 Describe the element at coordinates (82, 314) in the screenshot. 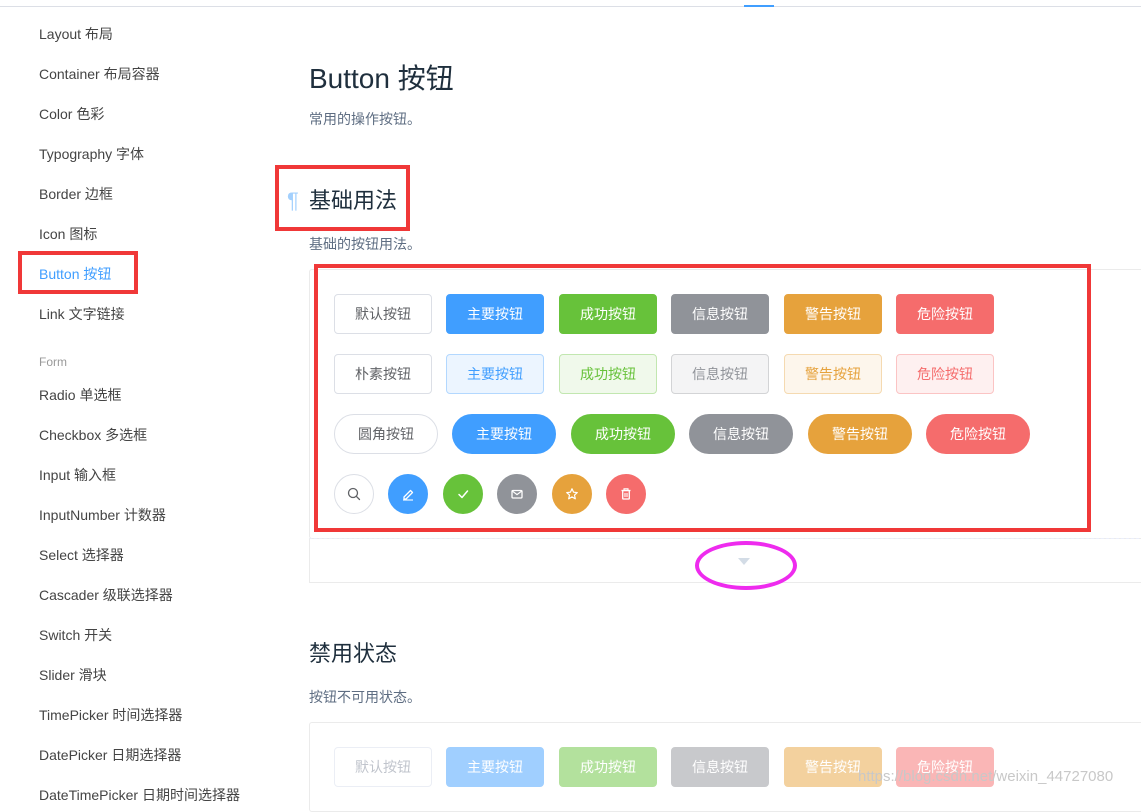

I see `sidebar-item-link: Link 文字链接` at that location.